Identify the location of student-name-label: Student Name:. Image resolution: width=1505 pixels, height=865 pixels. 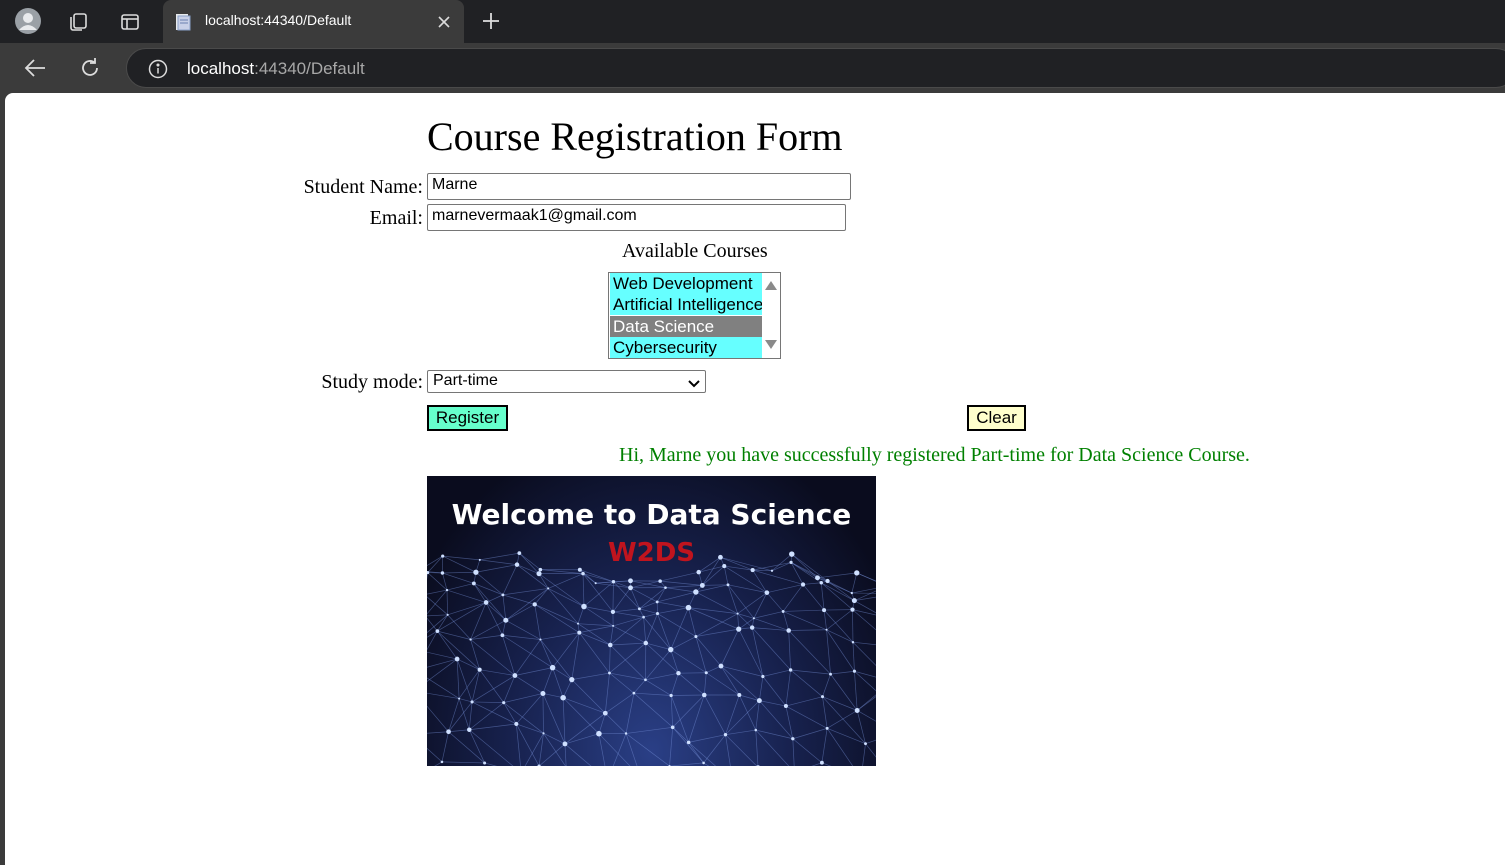
(363, 187).